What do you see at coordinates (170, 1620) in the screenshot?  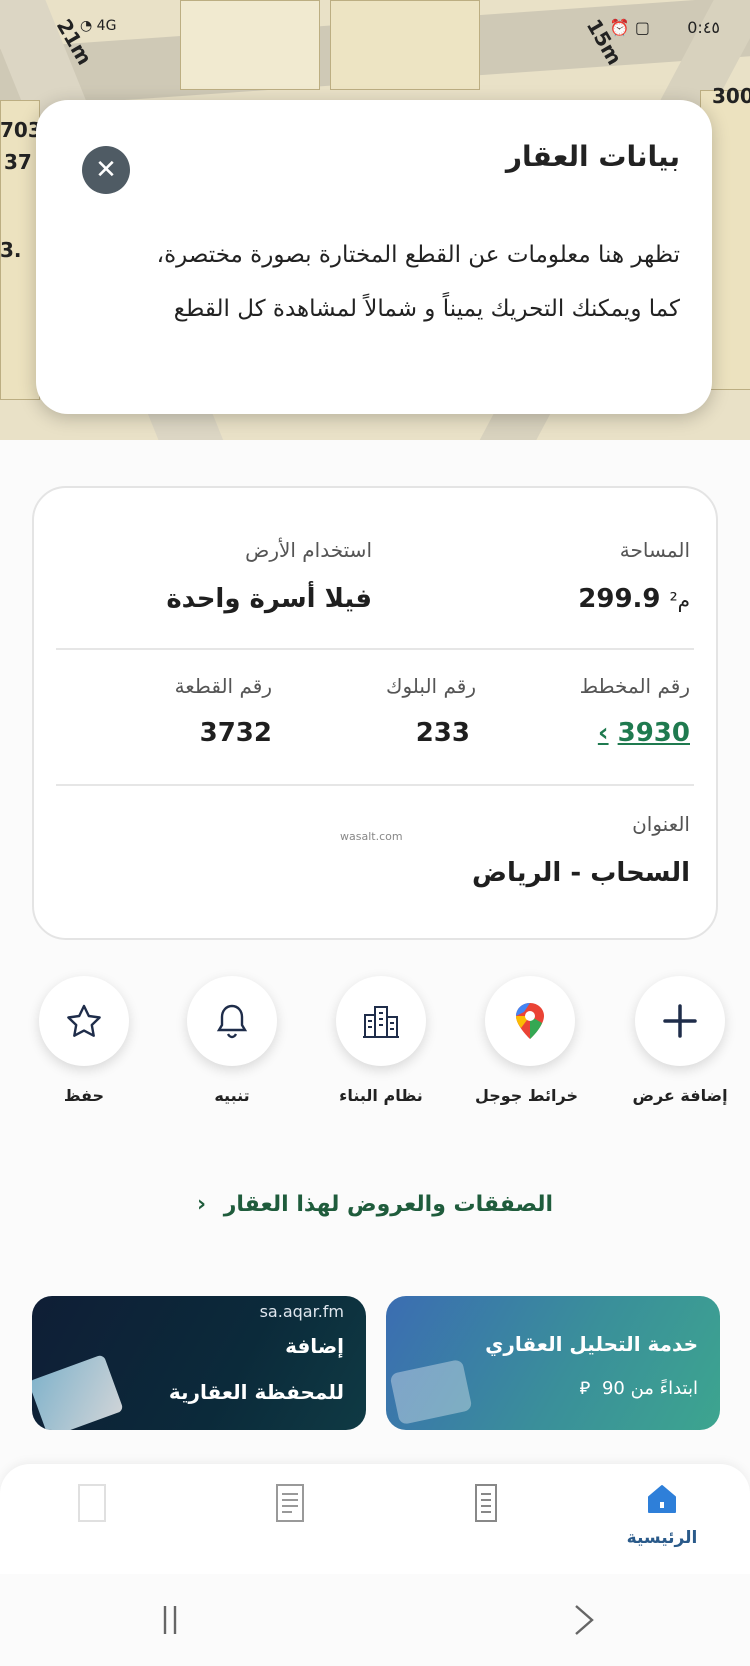 I see `recent-apps-icon` at bounding box center [170, 1620].